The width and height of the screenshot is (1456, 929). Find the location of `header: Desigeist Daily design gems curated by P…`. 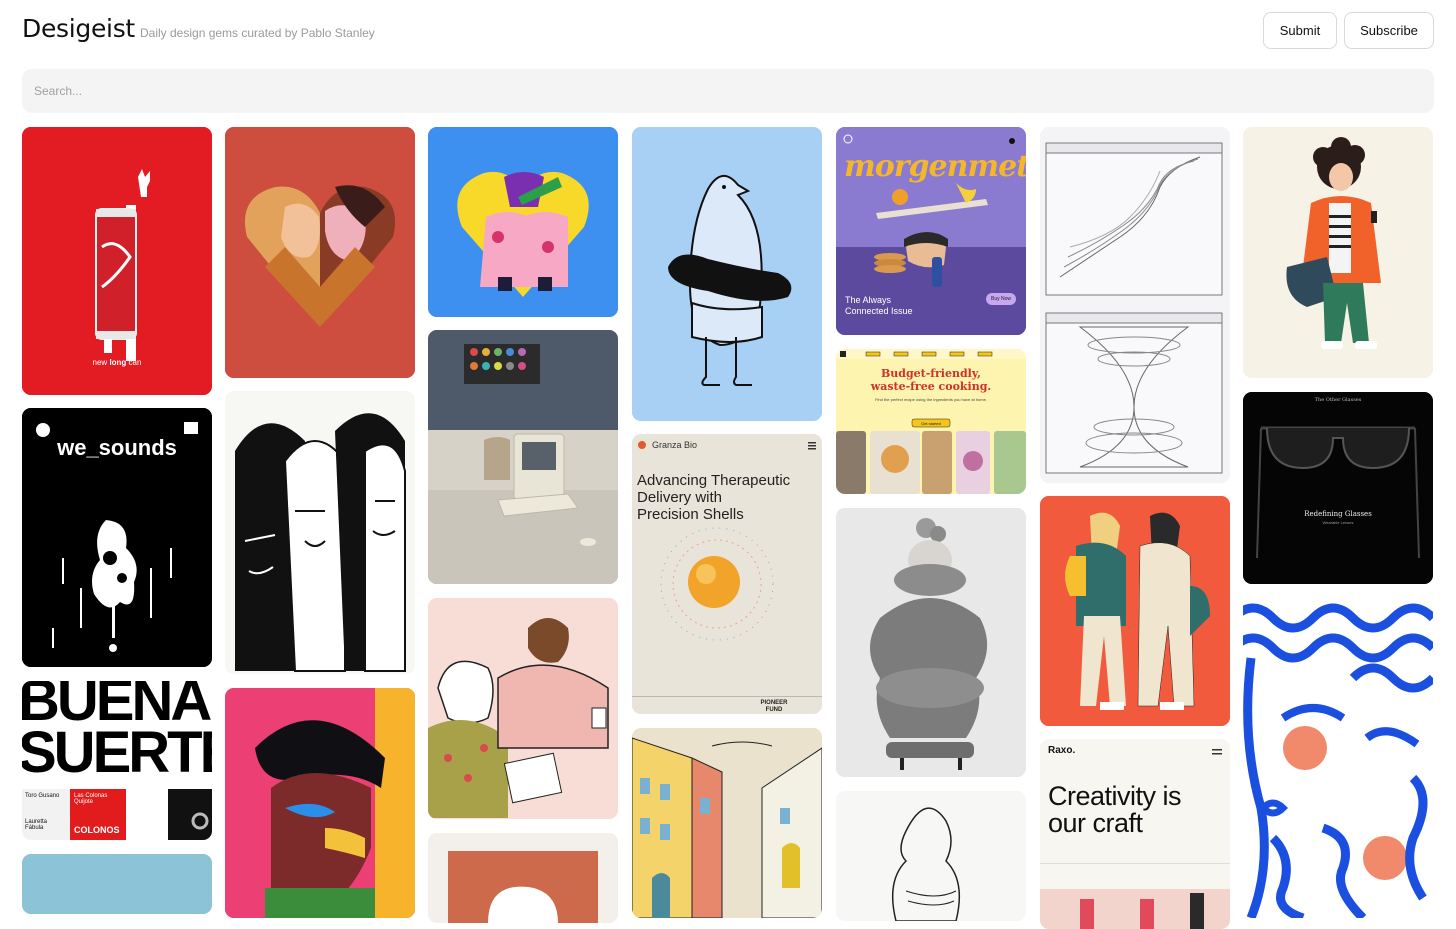

header: Desigeist Daily design gems curated by P… is located at coordinates (728, 31).